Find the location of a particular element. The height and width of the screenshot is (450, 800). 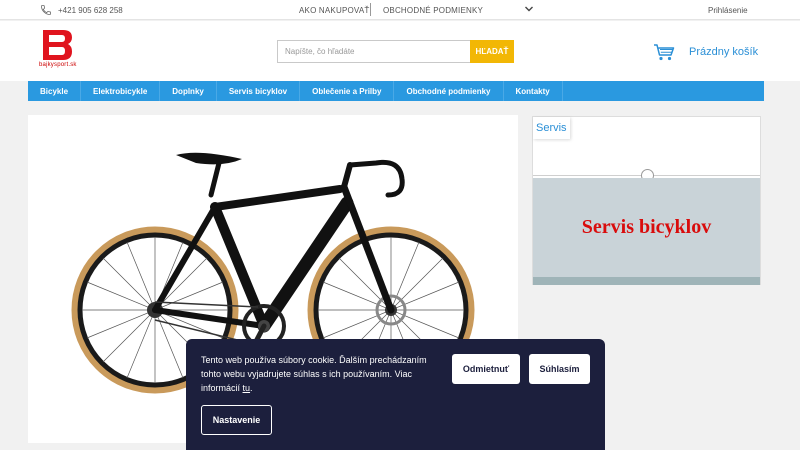

nav-item-bicykle: Bicykle is located at coordinates (55, 91).